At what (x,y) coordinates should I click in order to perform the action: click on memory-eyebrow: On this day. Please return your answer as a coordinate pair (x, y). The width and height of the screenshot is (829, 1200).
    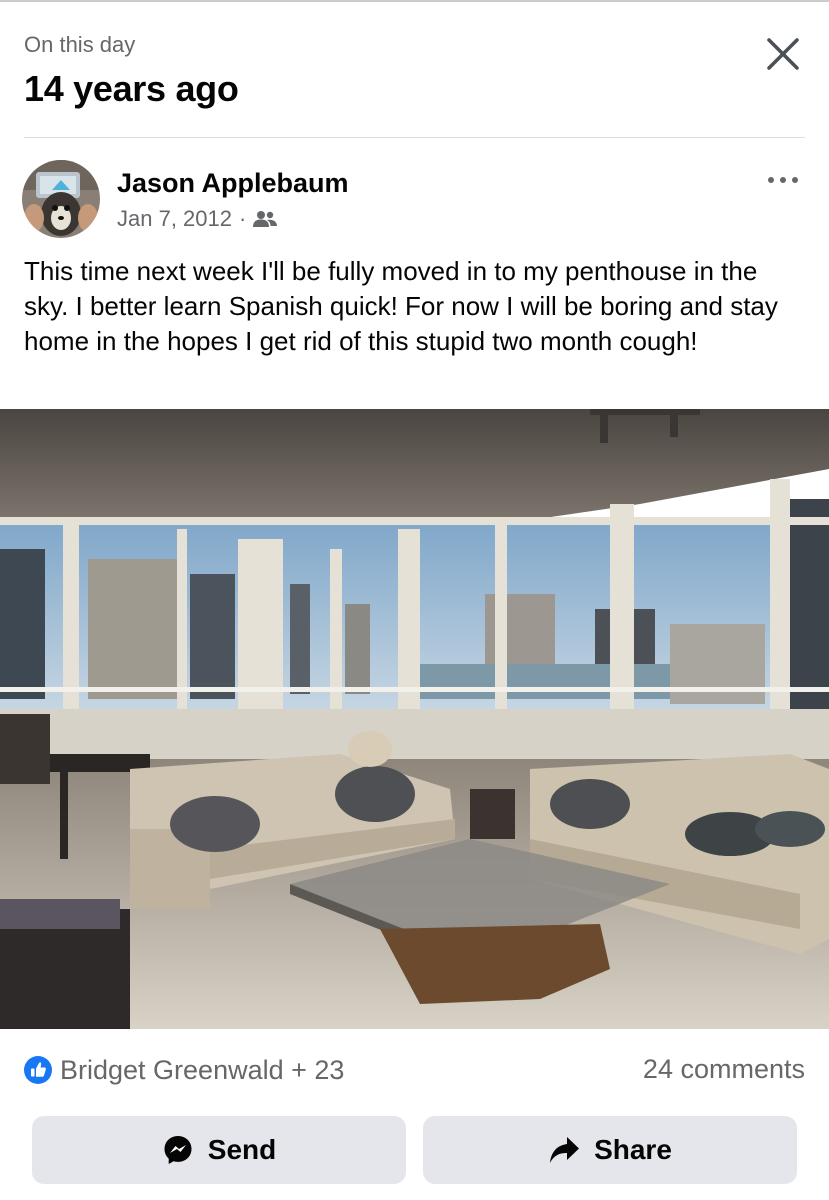
    Looking at the image, I should click on (80, 44).